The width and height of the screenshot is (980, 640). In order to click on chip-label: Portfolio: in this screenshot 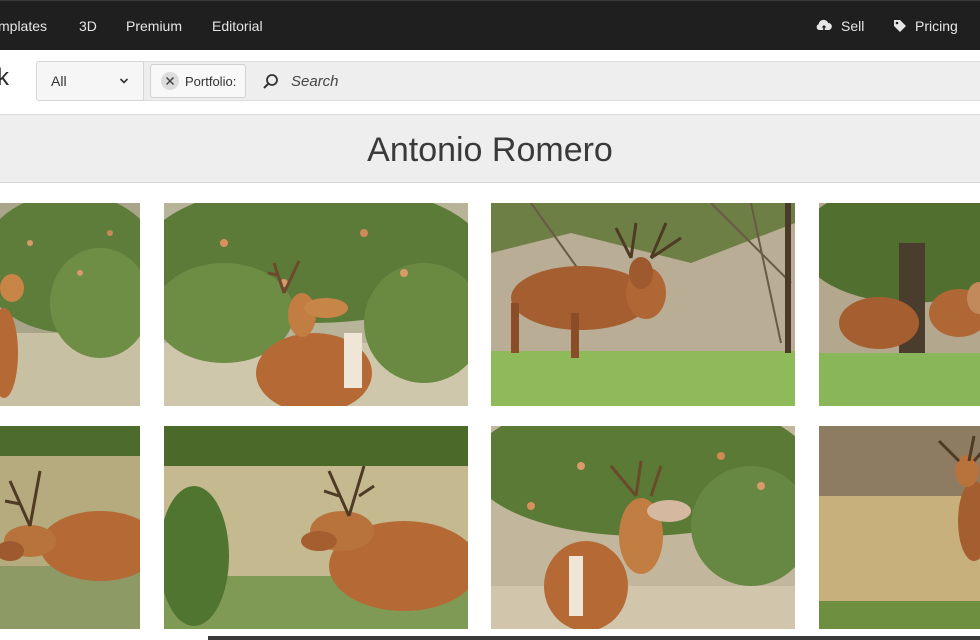, I will do `click(211, 81)`.